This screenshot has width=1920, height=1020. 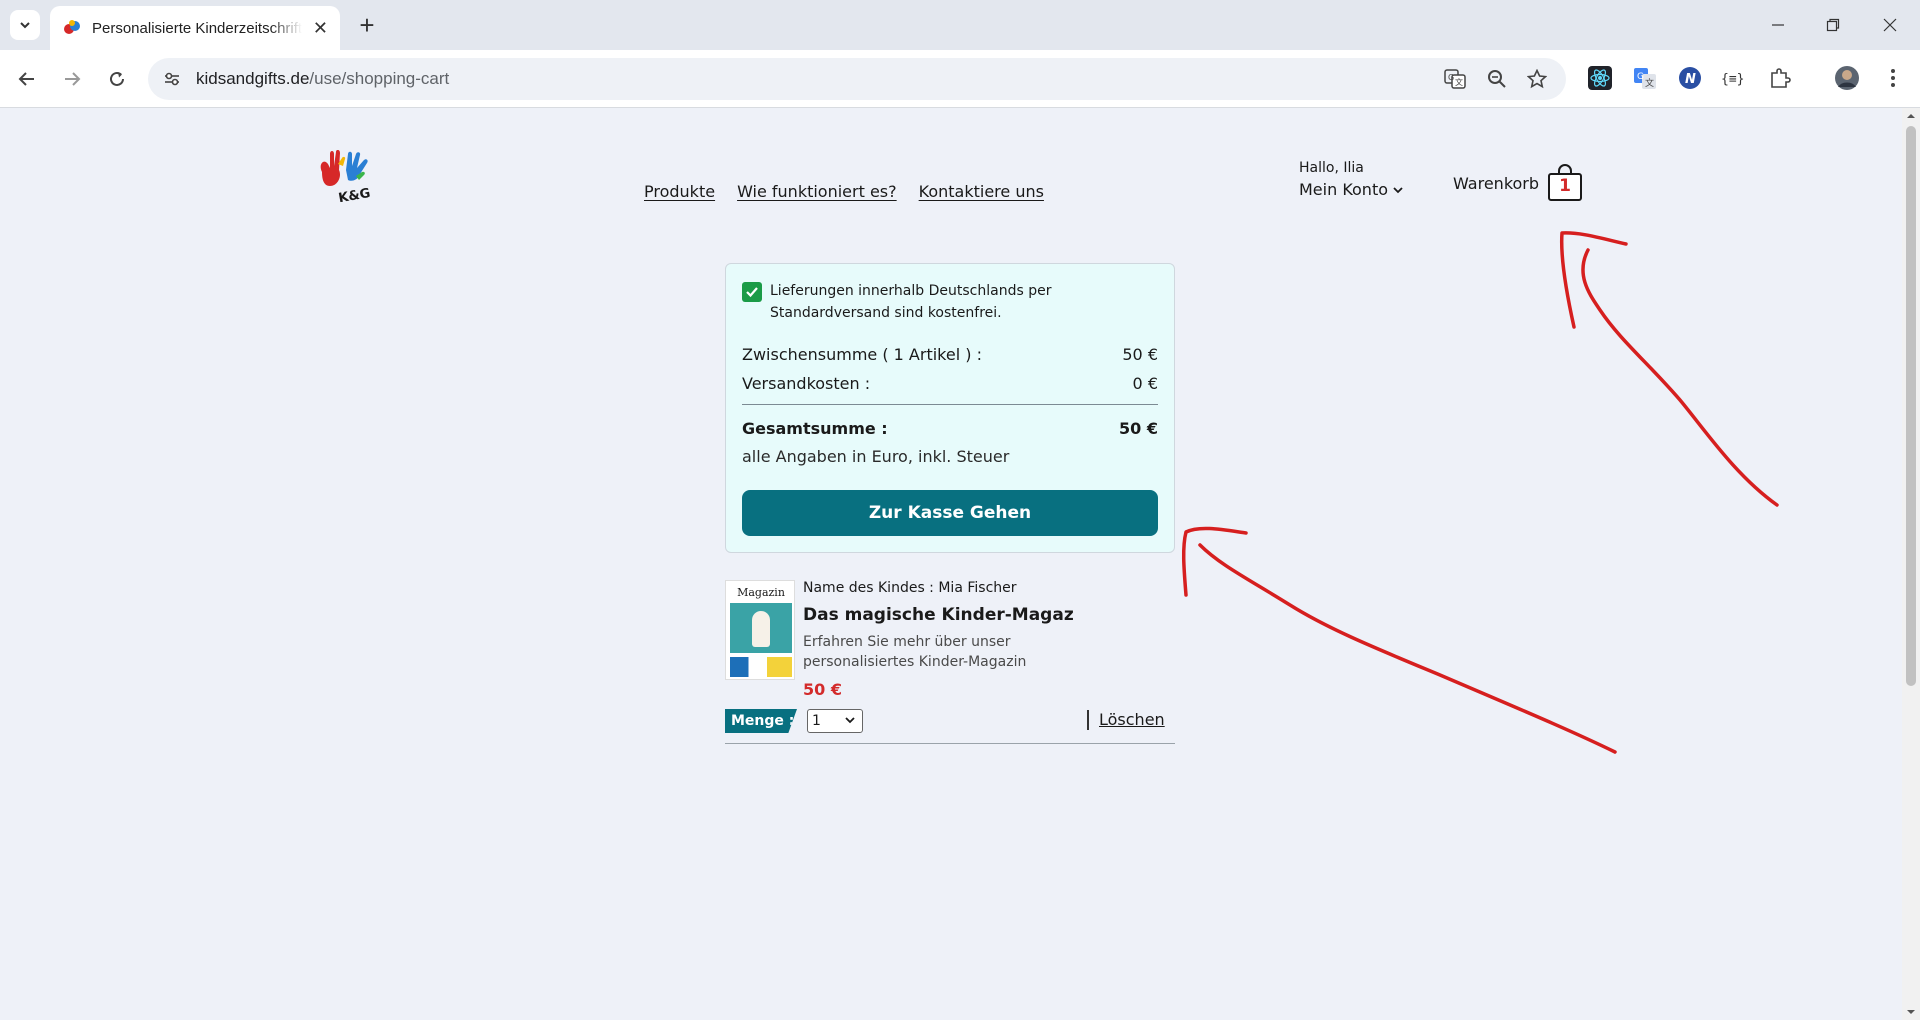 I want to click on arrow-to-checkout-shaft, so click(x=1407, y=648).